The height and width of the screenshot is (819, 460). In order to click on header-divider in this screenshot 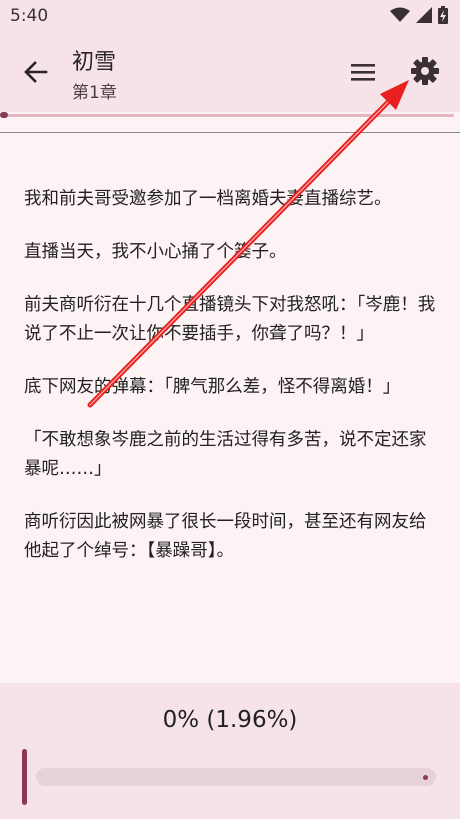, I will do `click(230, 132)`.